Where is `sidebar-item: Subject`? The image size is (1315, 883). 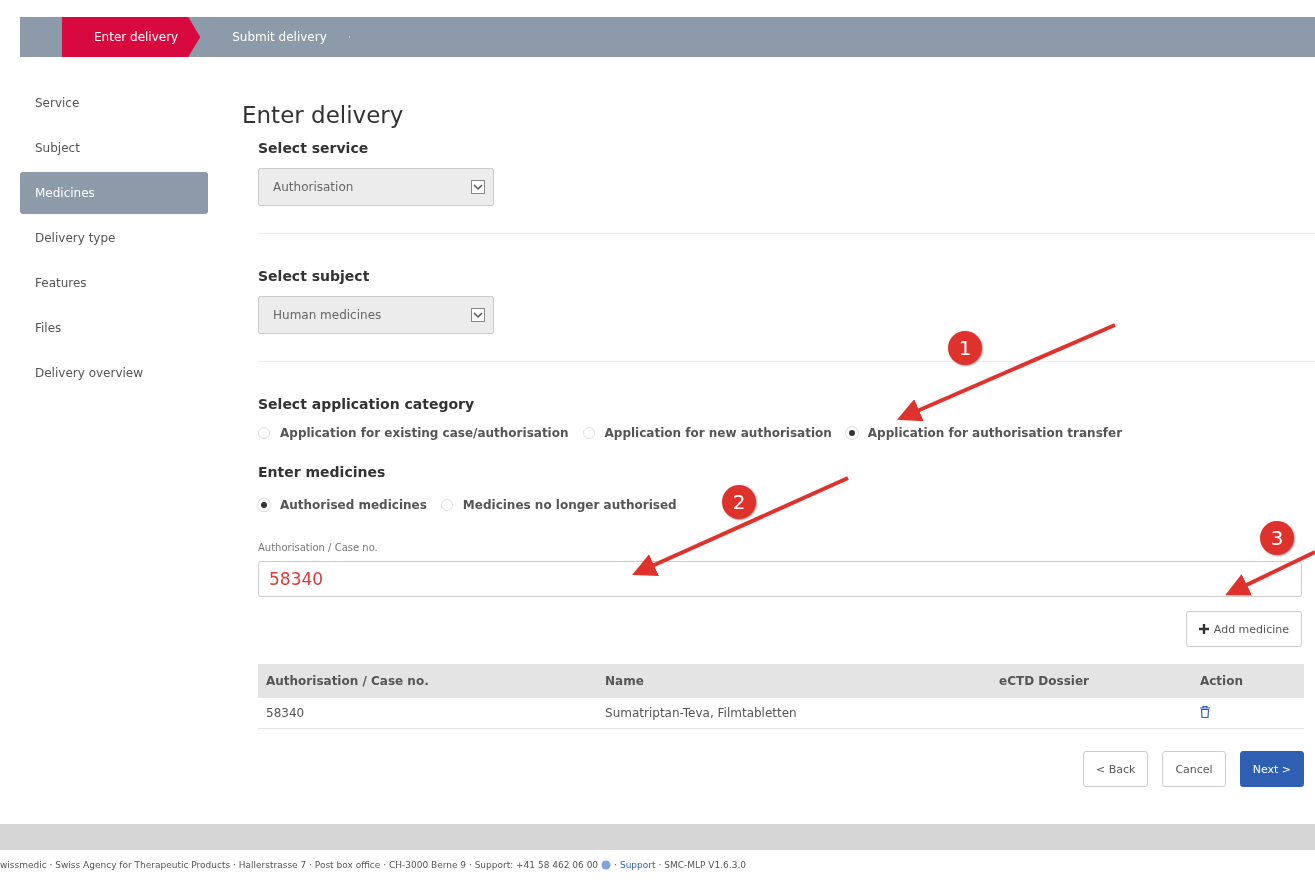
sidebar-item: Subject is located at coordinates (114, 148).